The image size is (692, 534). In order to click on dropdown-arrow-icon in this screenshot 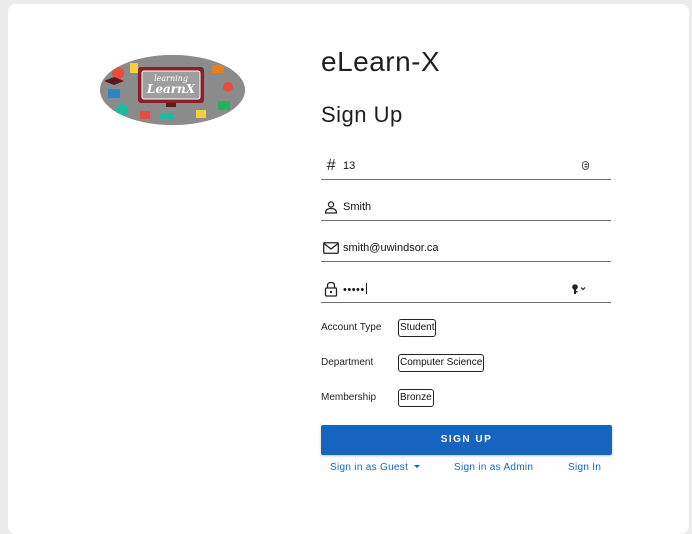, I will do `click(417, 466)`.